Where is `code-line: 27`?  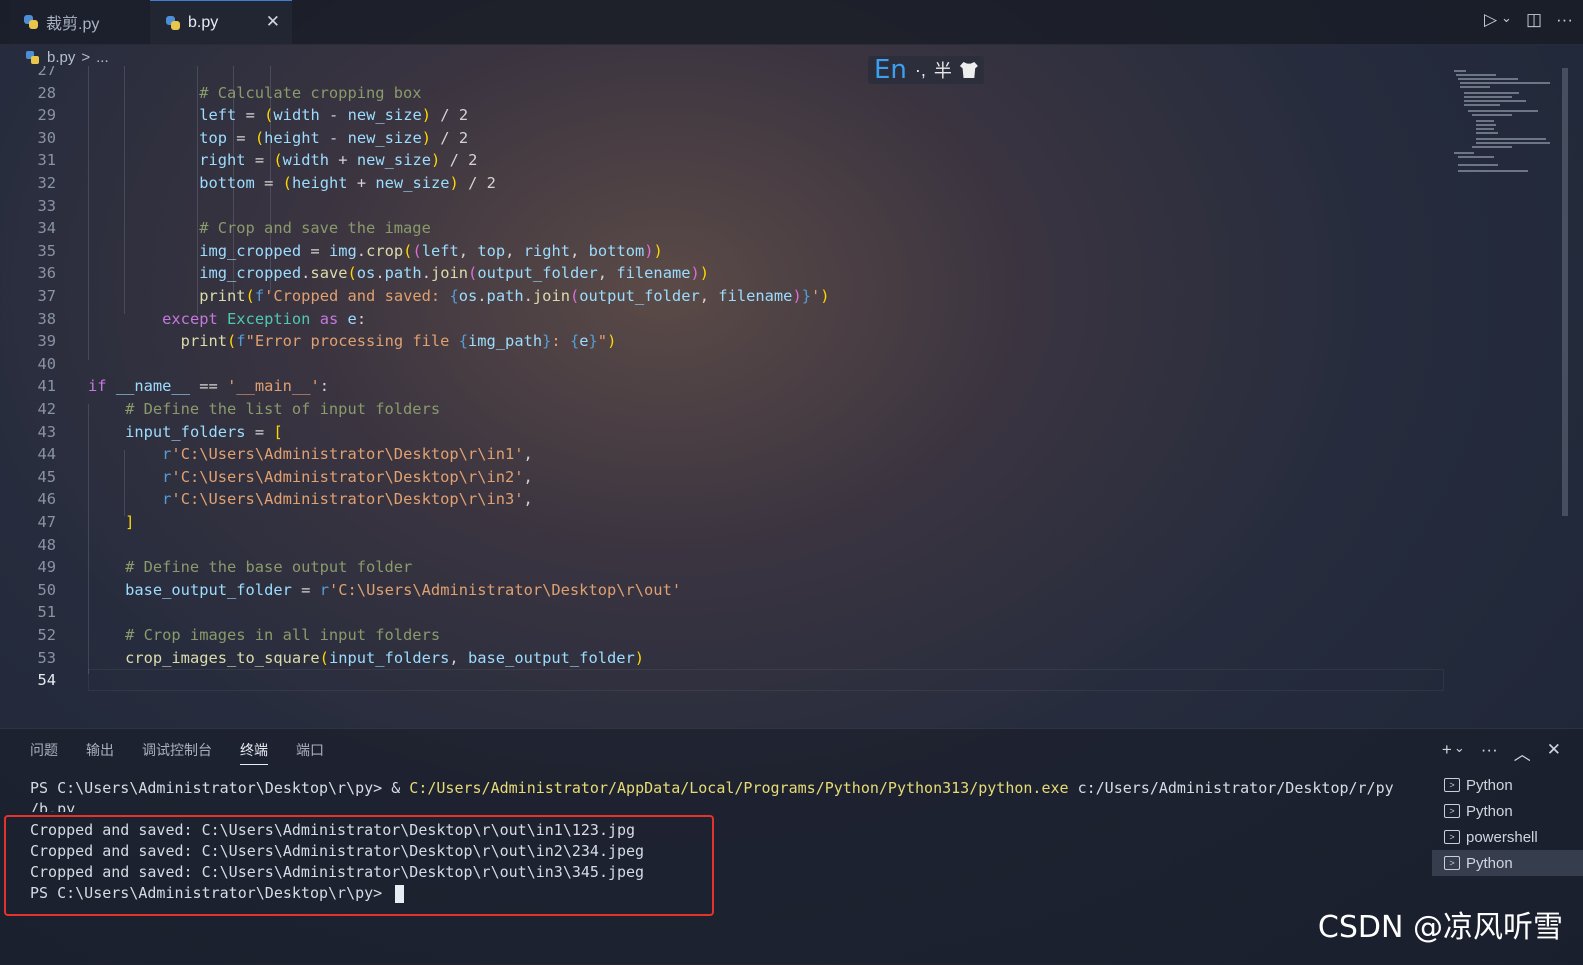 code-line: 27 is located at coordinates (725, 73).